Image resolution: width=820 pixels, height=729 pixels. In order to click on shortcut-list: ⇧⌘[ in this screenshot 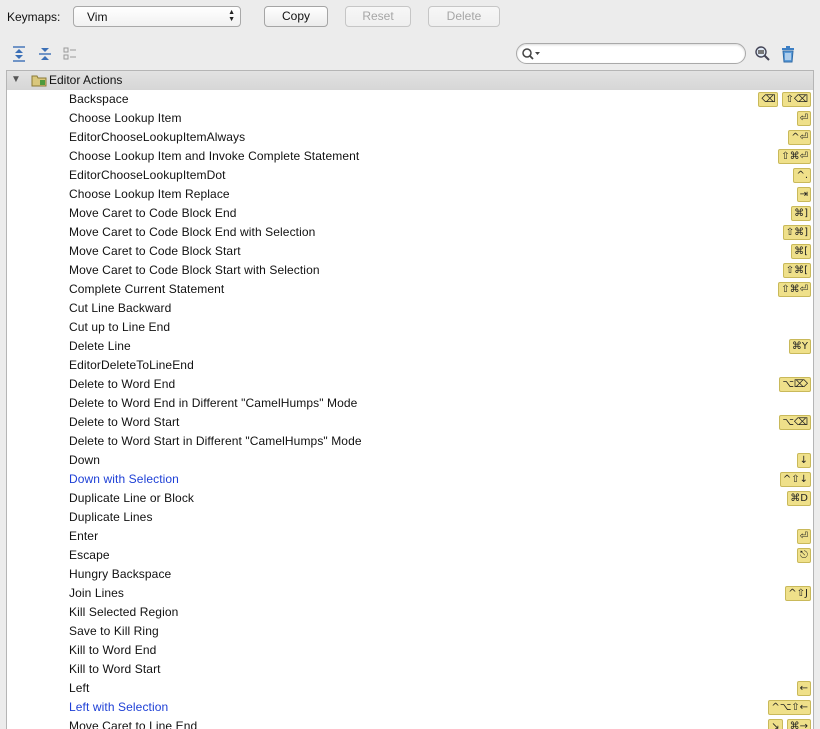, I will do `click(796, 270)`.